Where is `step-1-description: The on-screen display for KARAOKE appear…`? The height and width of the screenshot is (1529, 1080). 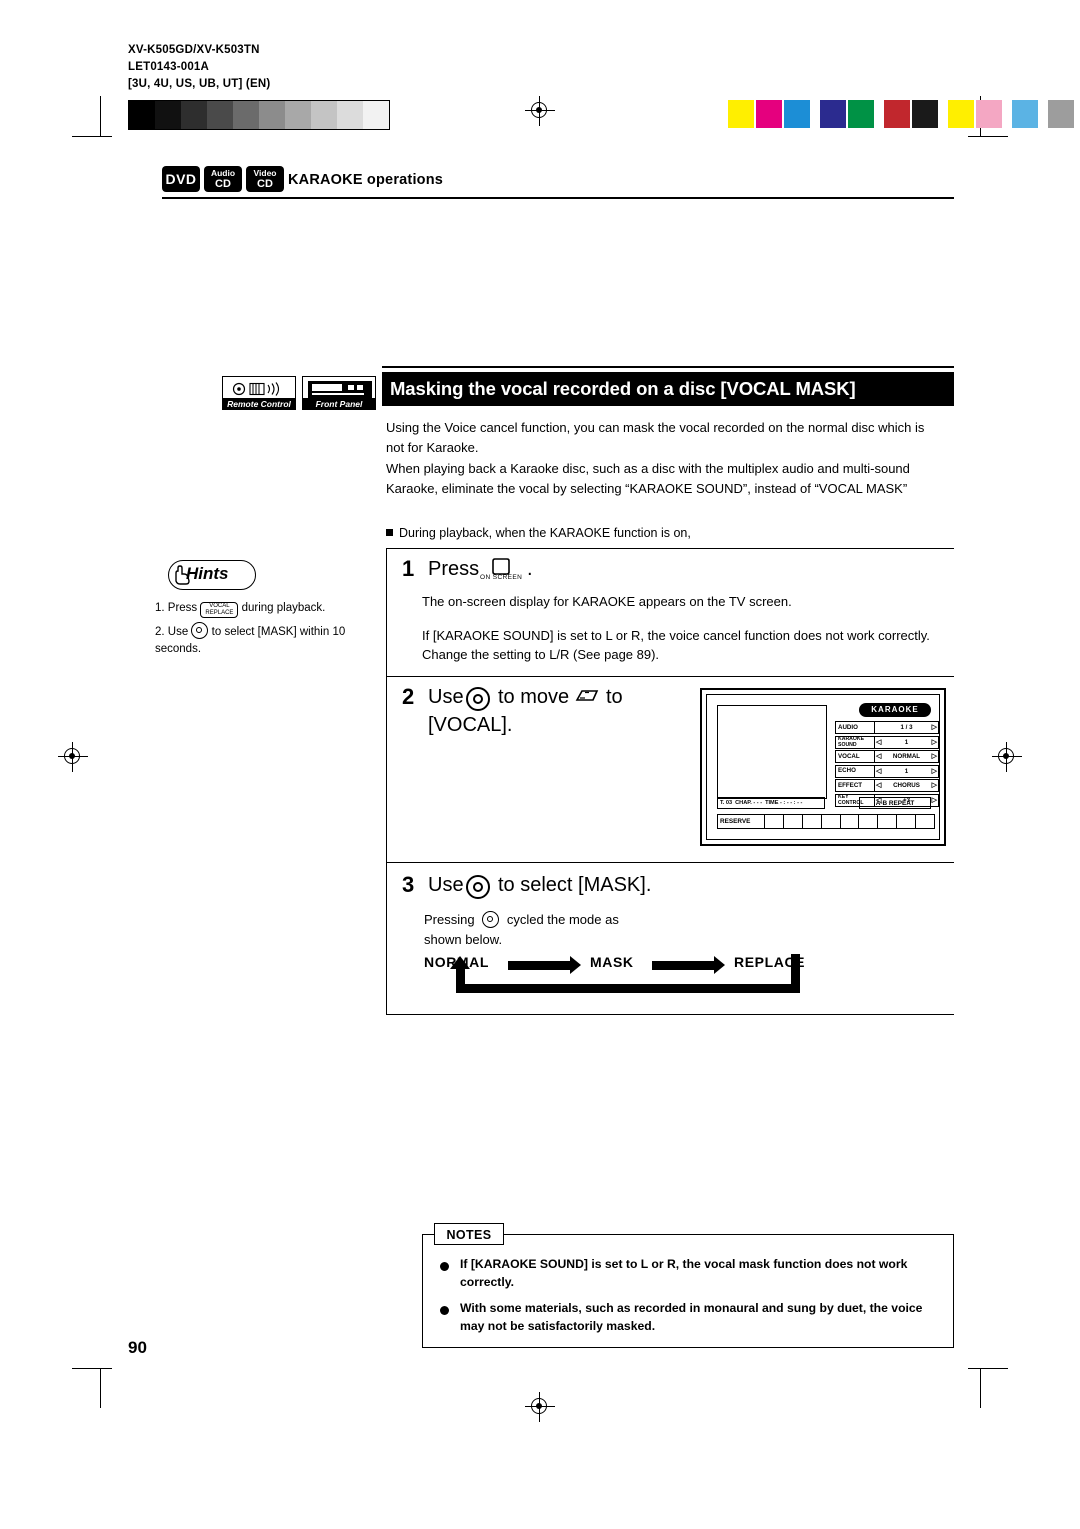 step-1-description: The on-screen display for KARAOKE appear… is located at coordinates (682, 628).